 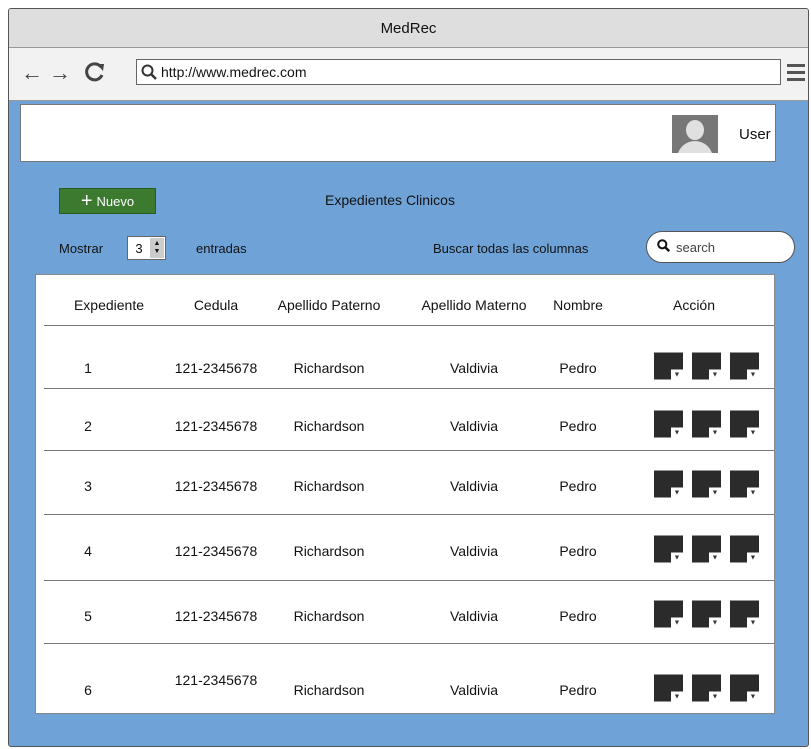 What do you see at coordinates (88, 486) in the screenshot?
I see `cell-expediente: 3` at bounding box center [88, 486].